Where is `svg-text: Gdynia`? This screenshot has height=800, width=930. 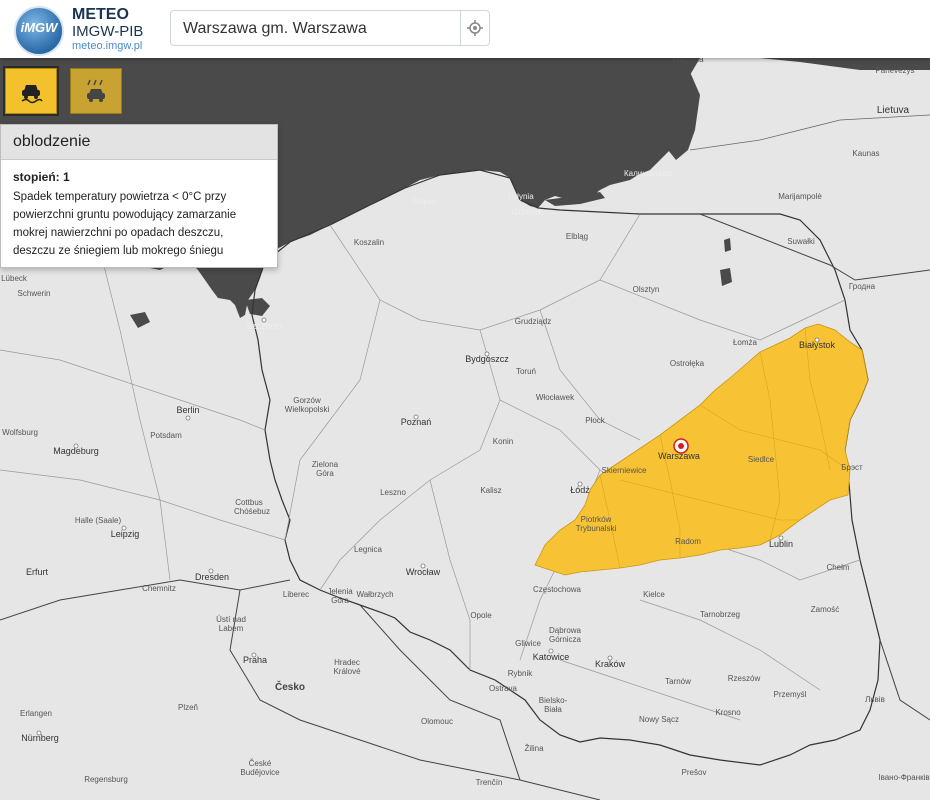
svg-text: Gdynia is located at coordinates (521, 196).